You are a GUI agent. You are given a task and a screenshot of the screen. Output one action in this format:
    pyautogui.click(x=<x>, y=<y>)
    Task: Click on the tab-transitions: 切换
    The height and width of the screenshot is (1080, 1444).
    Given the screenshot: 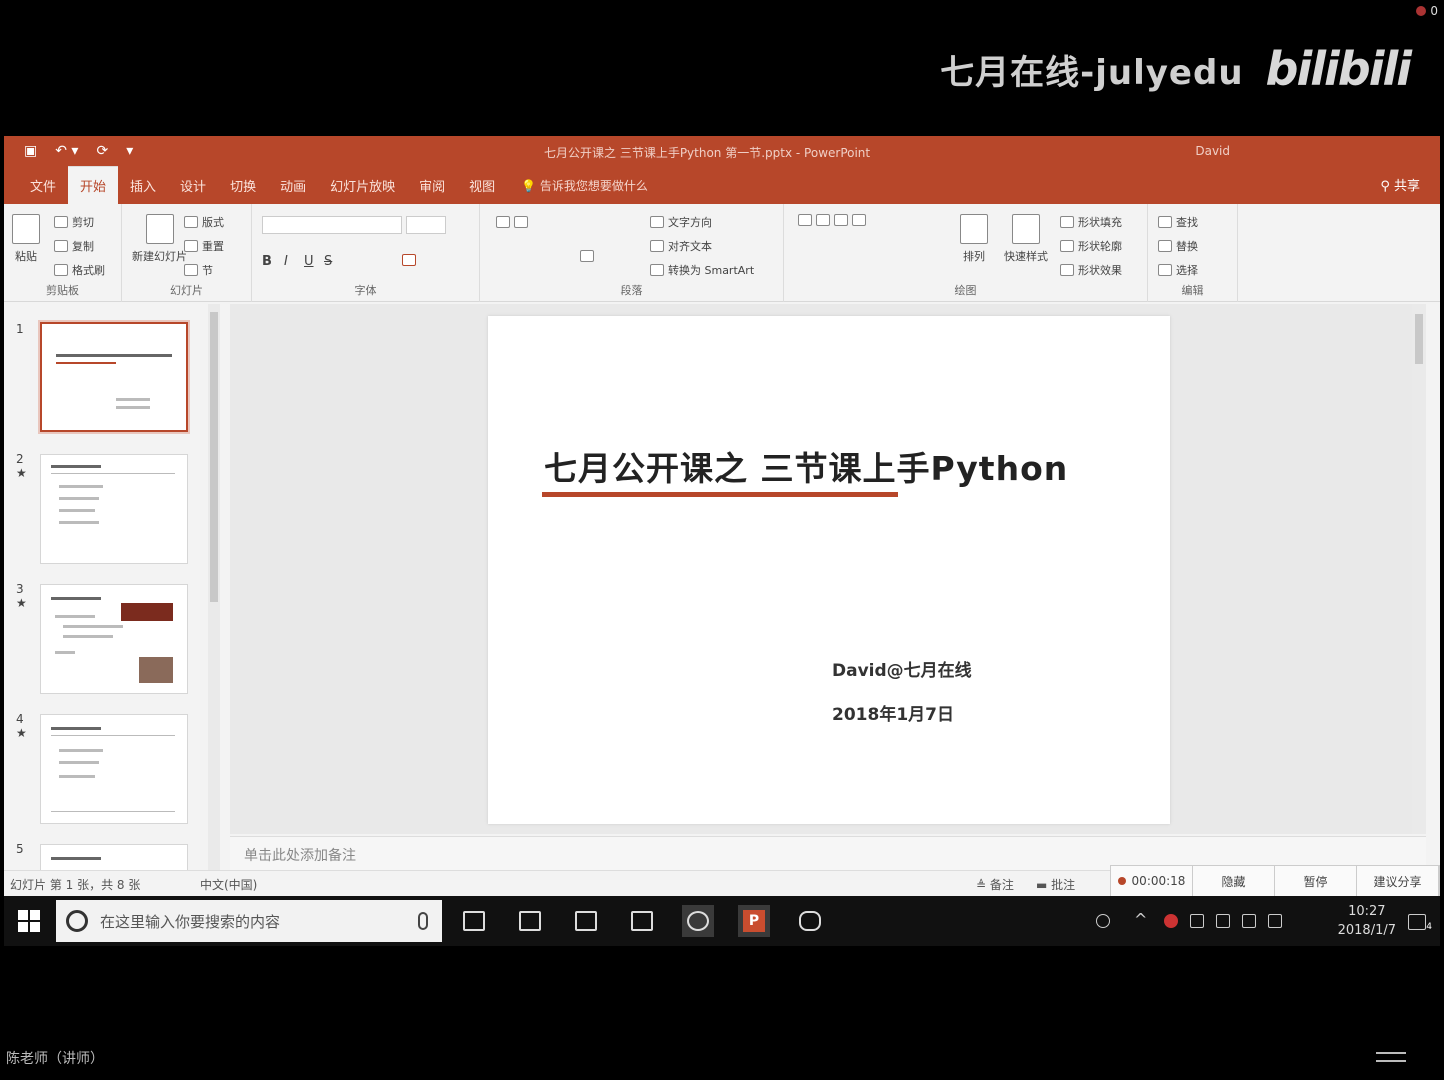 What is the action you would take?
    pyautogui.click(x=243, y=190)
    